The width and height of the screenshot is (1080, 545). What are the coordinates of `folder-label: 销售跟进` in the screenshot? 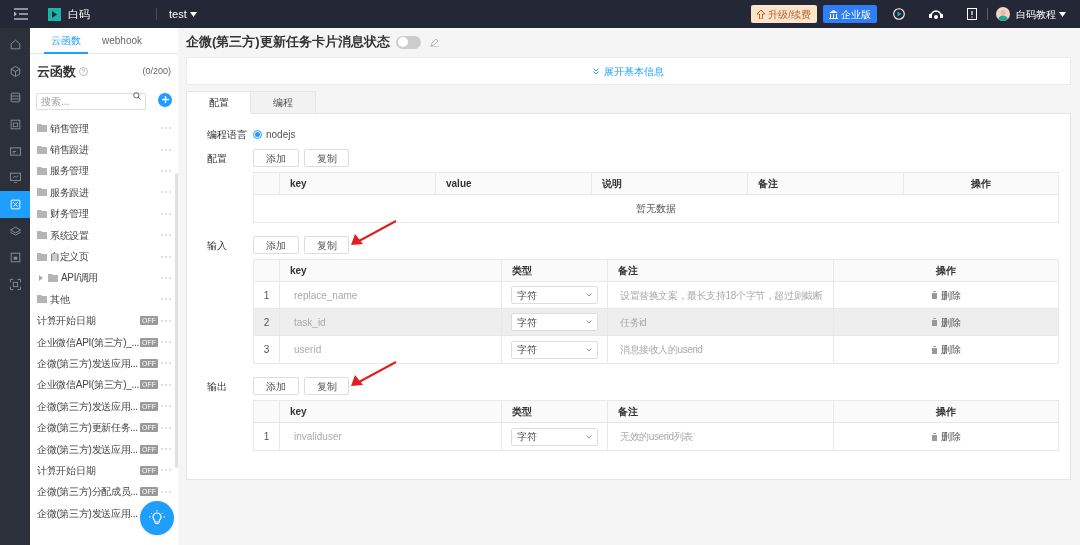 It's located at (69, 150).